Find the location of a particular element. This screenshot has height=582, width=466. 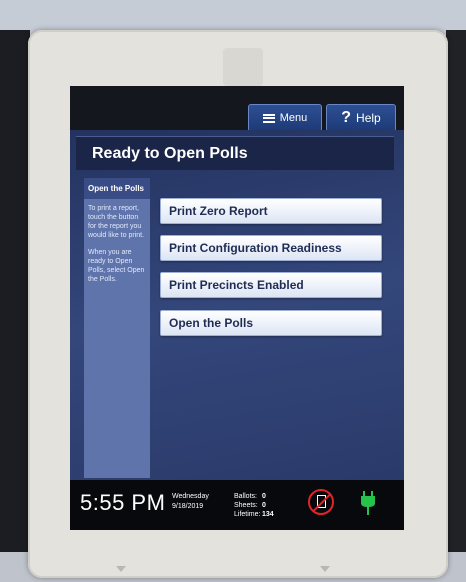

top-bar: Menu ? Help is located at coordinates (237, 109).